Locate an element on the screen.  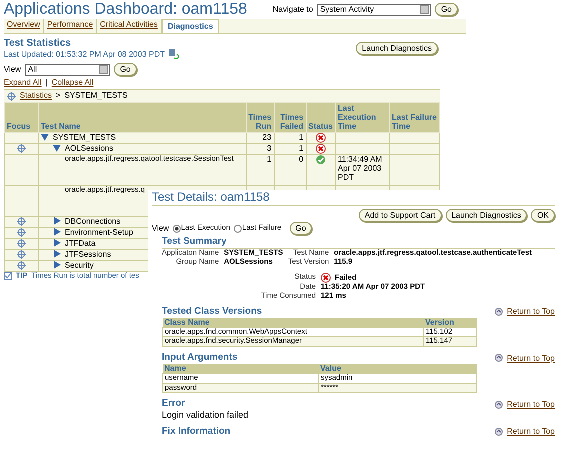
test-name: AOLSessions is located at coordinates (89, 148).